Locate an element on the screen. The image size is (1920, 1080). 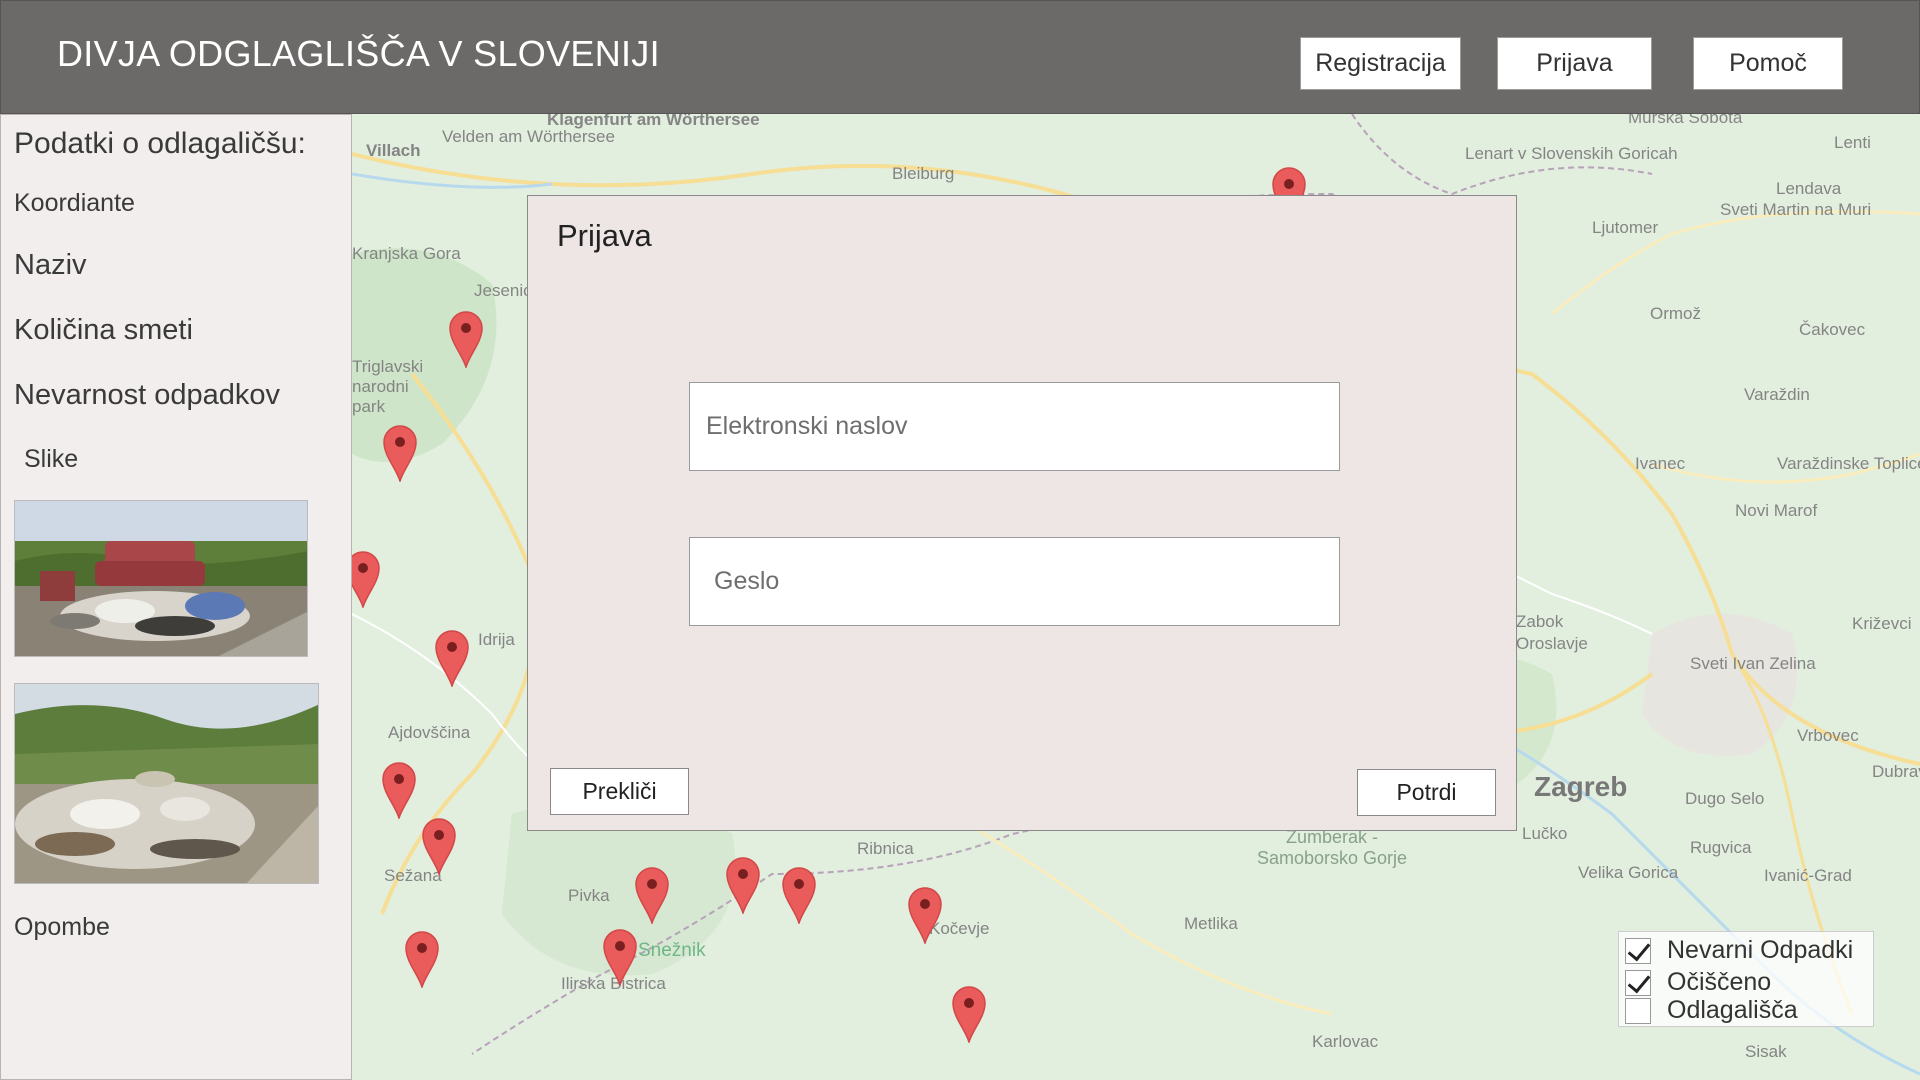
map-label: Kranjska Gora is located at coordinates (406, 253).